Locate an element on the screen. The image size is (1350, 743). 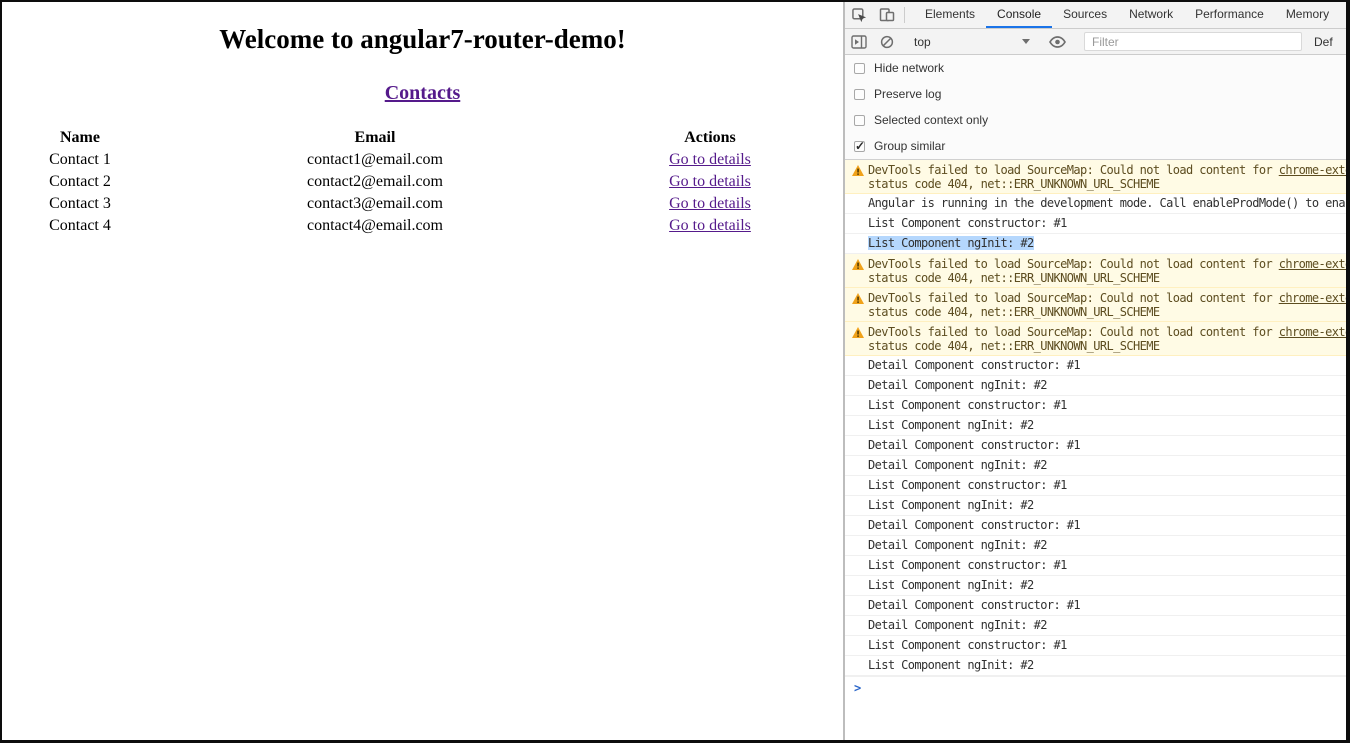
setting-preserve-log: Preserve log is located at coordinates (1095, 94).